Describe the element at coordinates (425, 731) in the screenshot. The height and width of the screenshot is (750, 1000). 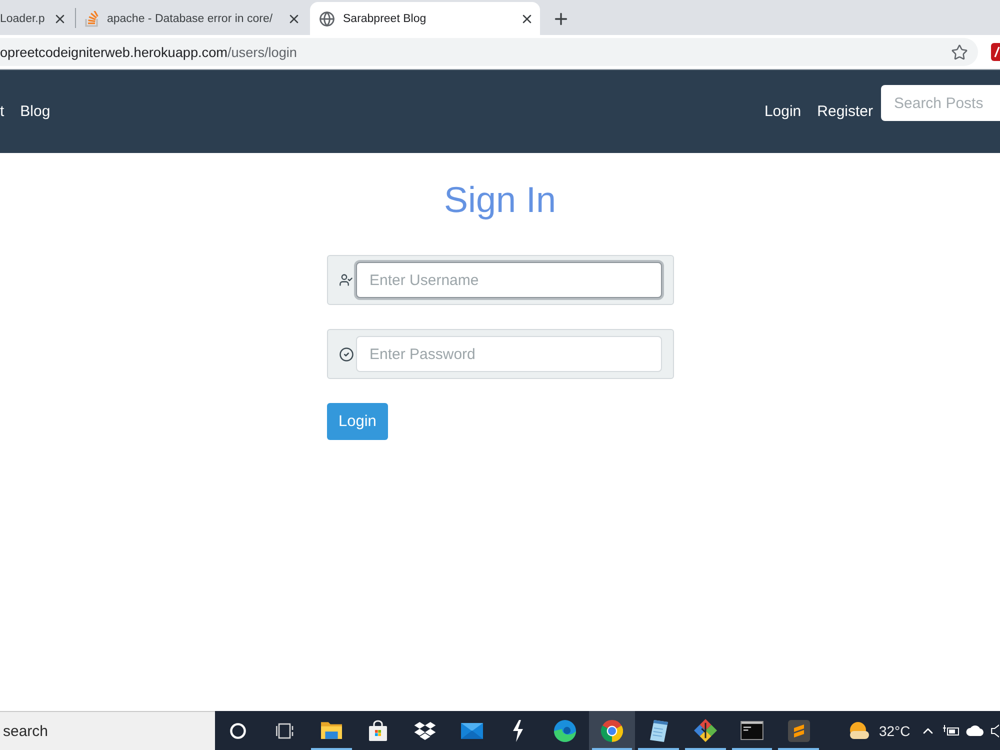
I see `diamond-pattern-icon` at that location.